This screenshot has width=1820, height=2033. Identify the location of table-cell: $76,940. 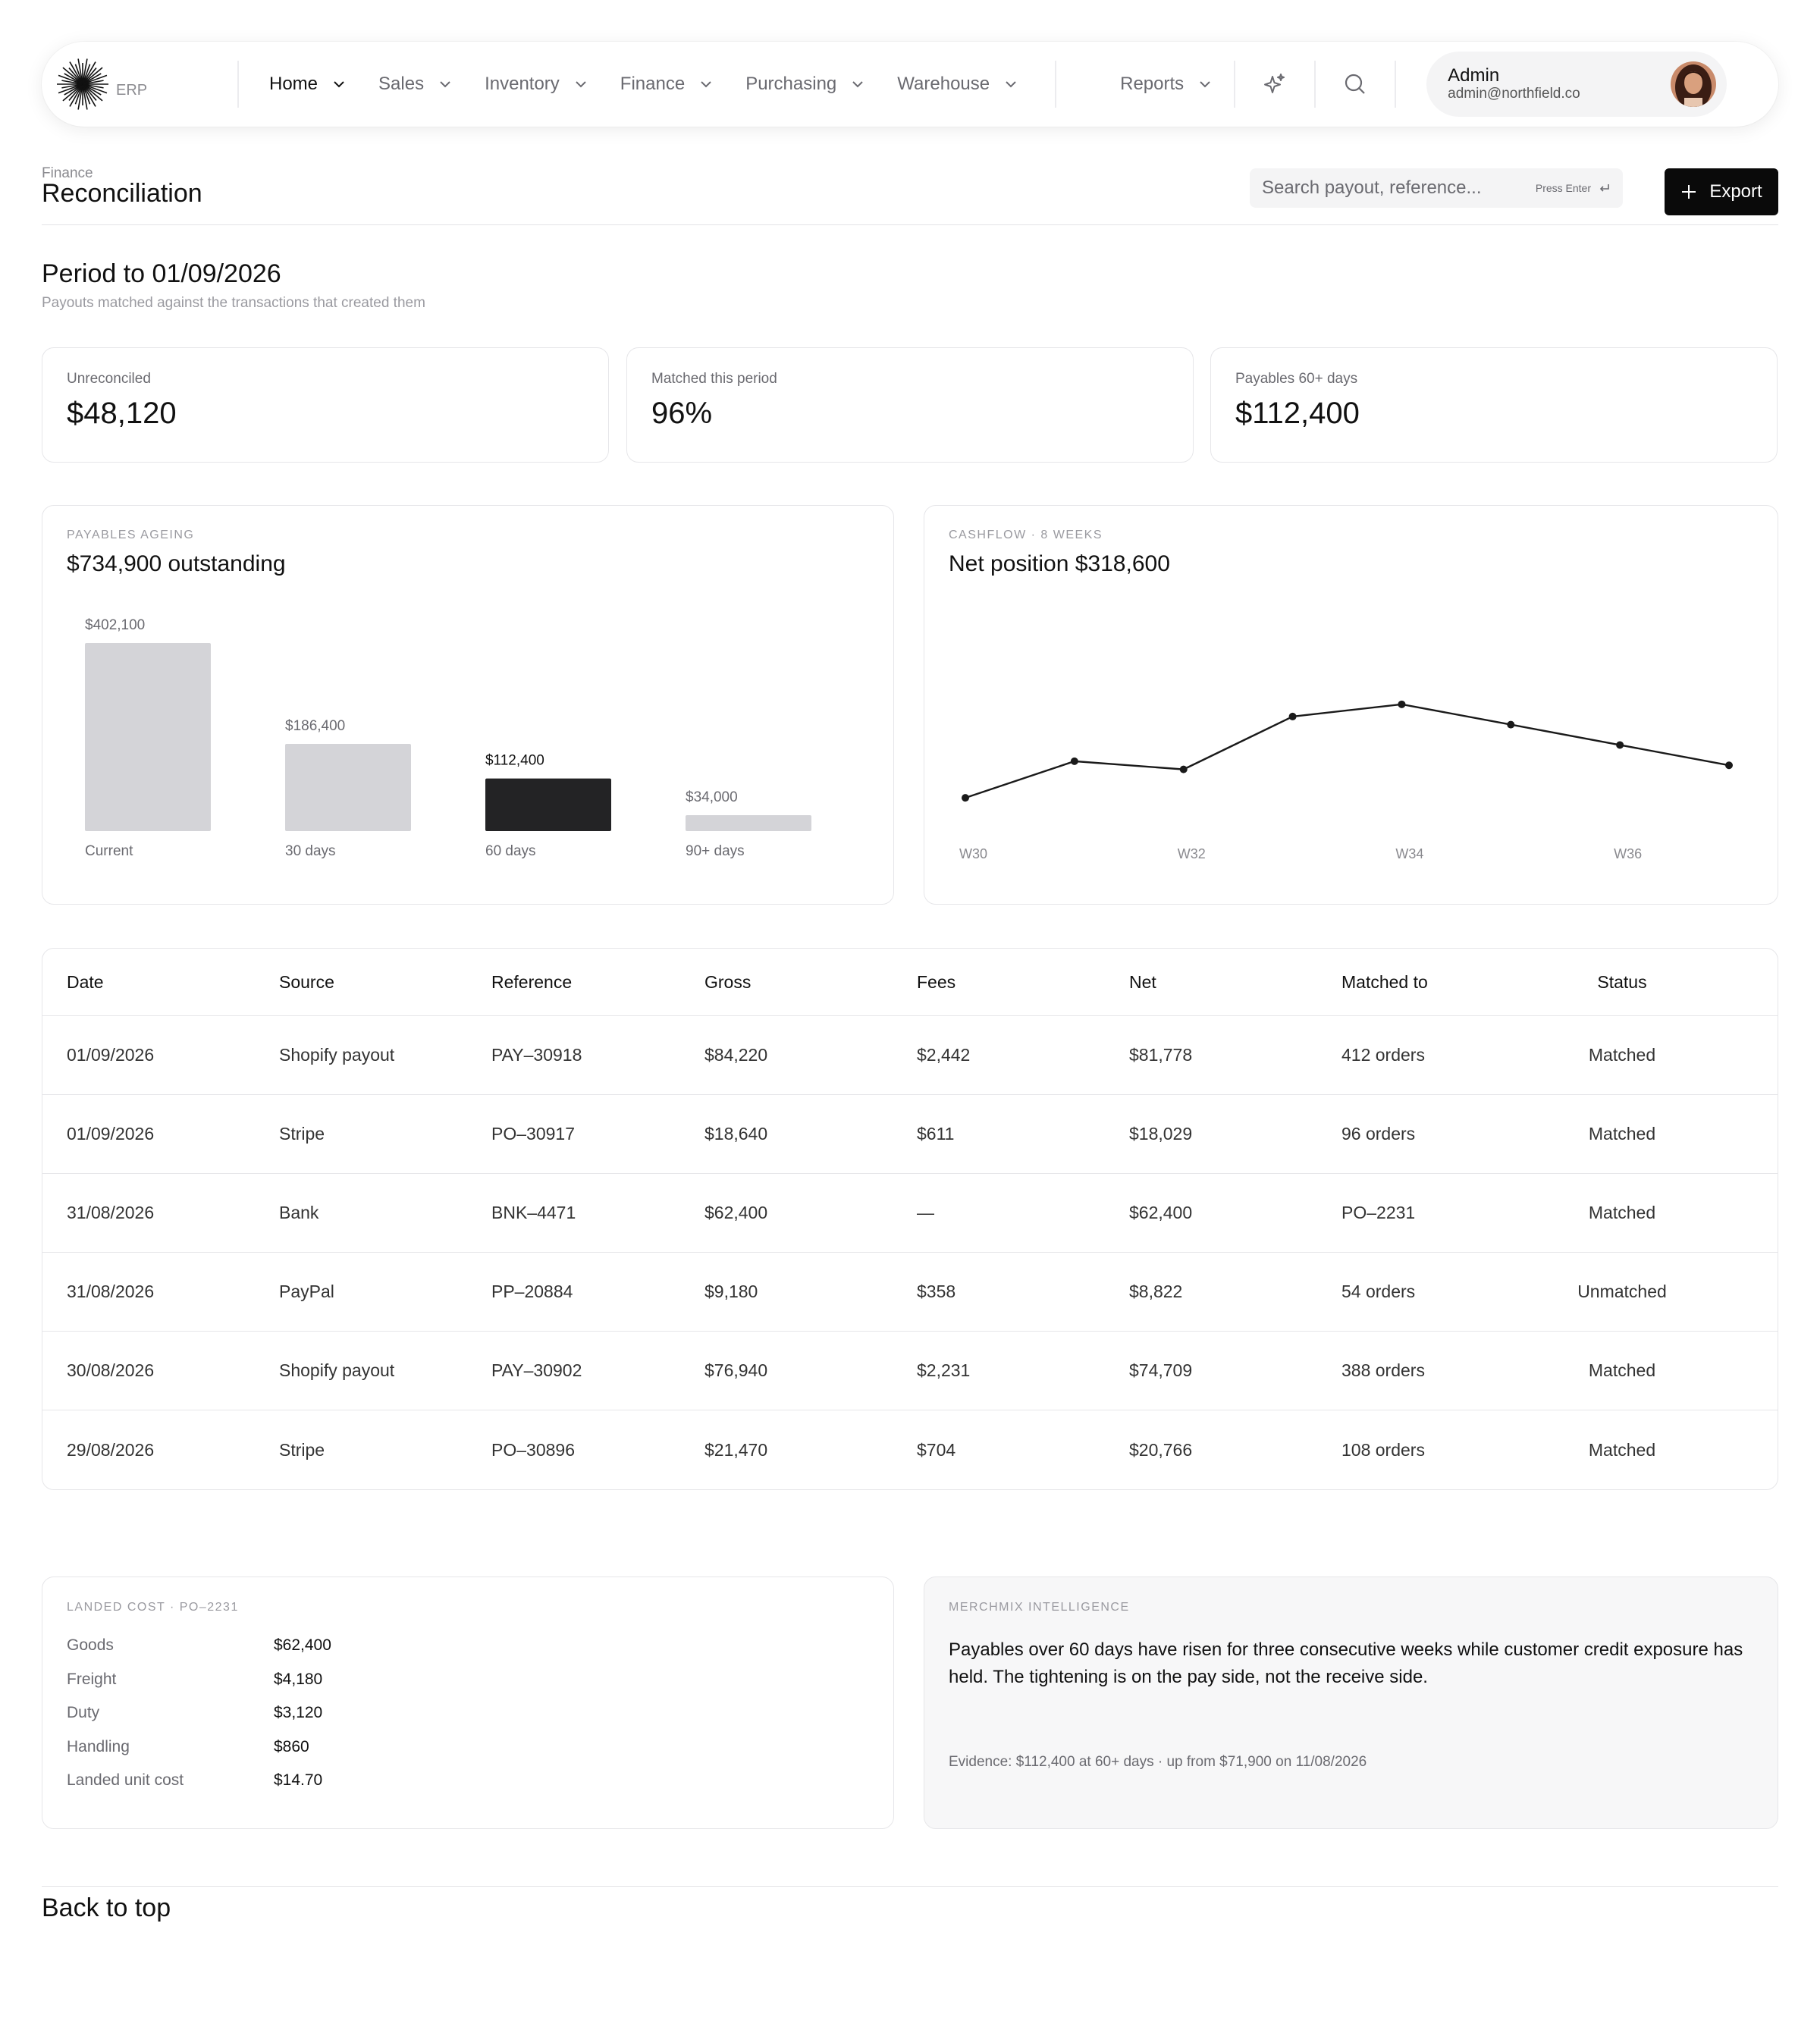
(736, 1370).